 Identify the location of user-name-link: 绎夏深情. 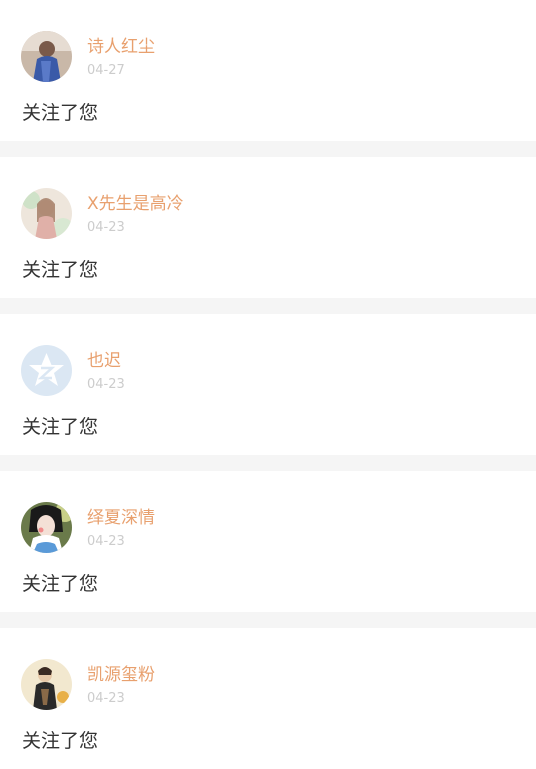
(121, 518).